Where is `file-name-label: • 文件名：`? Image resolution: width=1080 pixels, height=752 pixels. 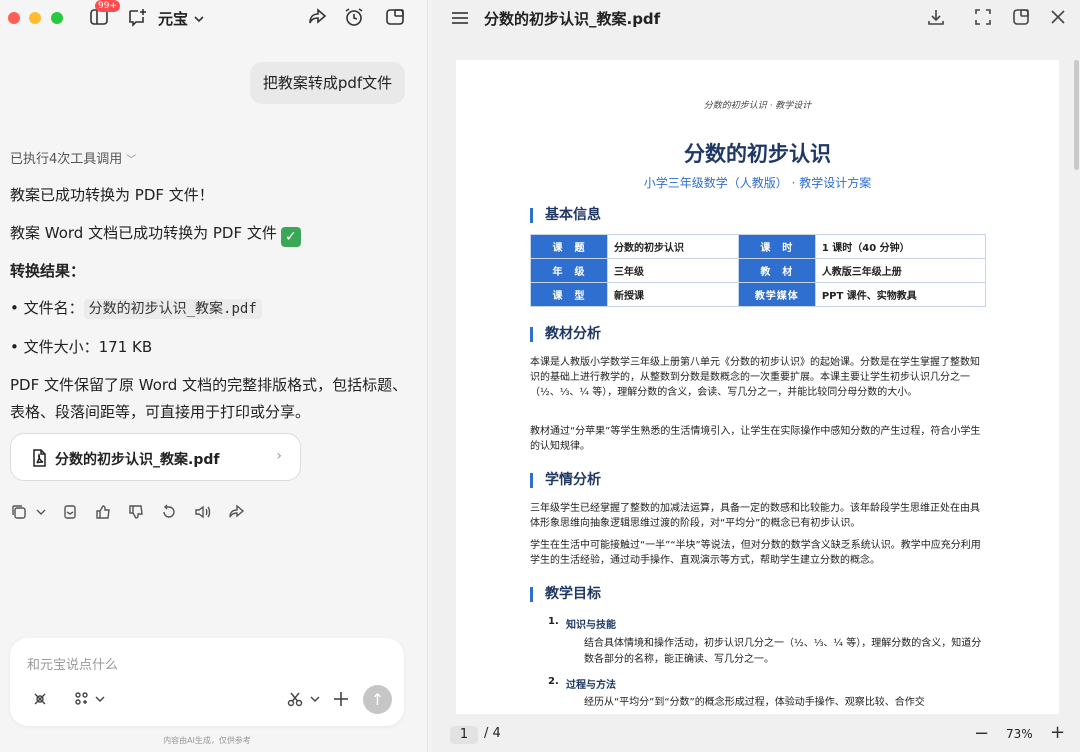 file-name-label: • 文件名： is located at coordinates (47, 308).